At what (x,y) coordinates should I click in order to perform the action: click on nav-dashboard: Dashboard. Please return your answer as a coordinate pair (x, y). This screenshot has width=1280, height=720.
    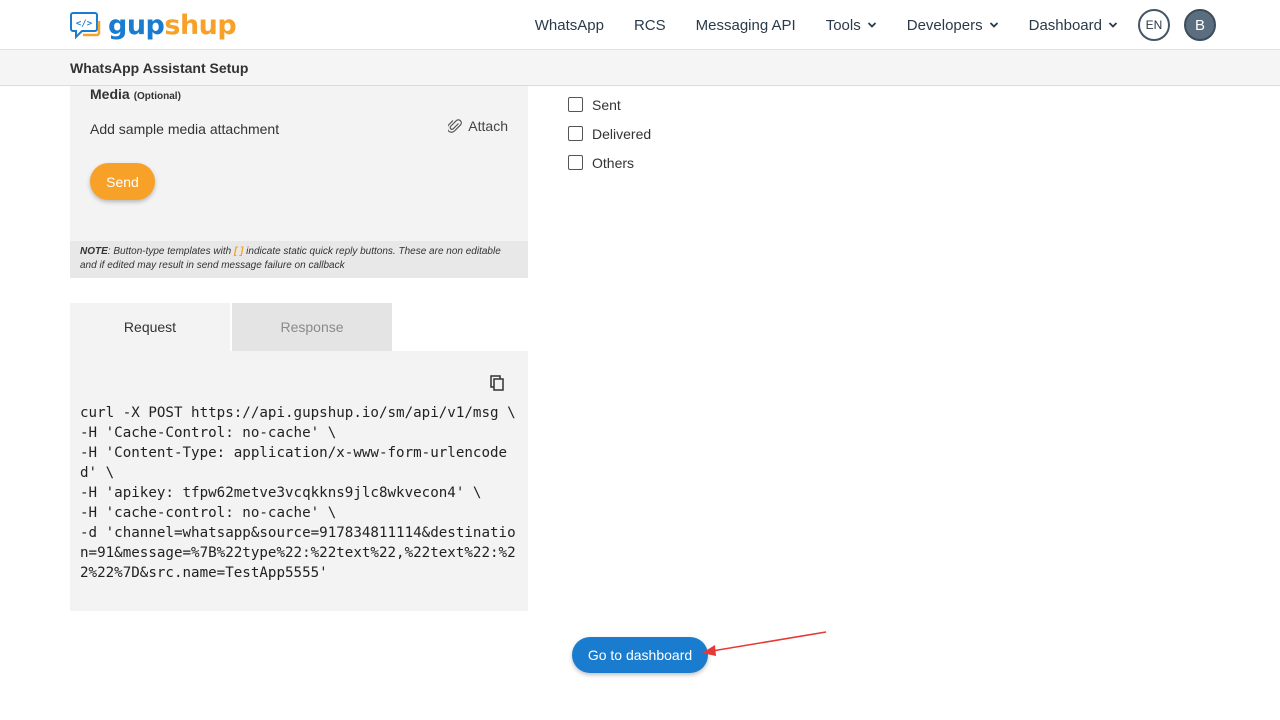
    Looking at the image, I should click on (1073, 25).